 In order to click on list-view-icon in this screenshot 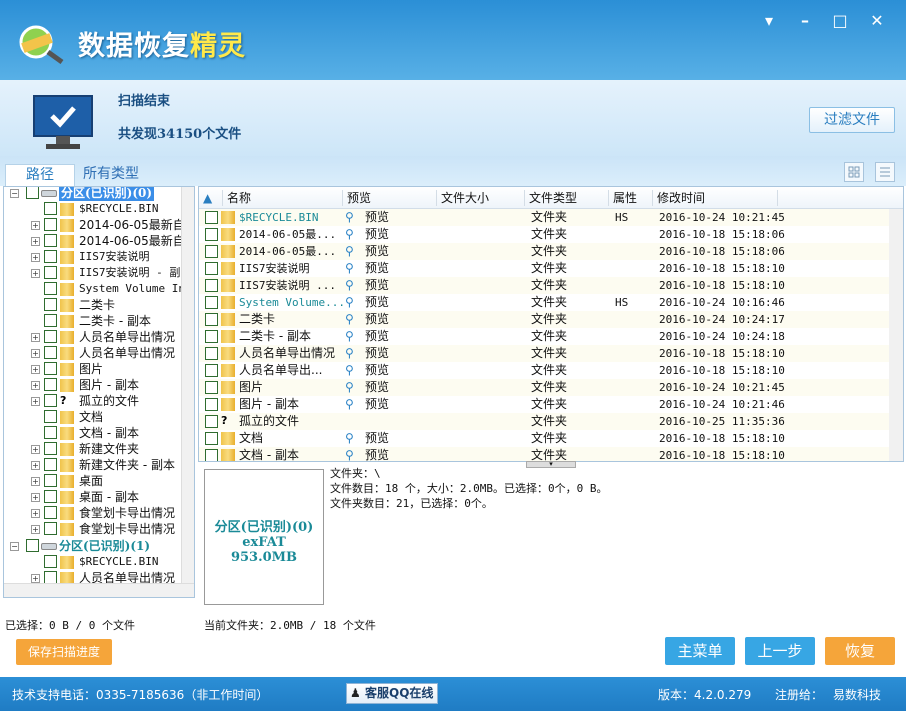, I will do `click(885, 172)`.